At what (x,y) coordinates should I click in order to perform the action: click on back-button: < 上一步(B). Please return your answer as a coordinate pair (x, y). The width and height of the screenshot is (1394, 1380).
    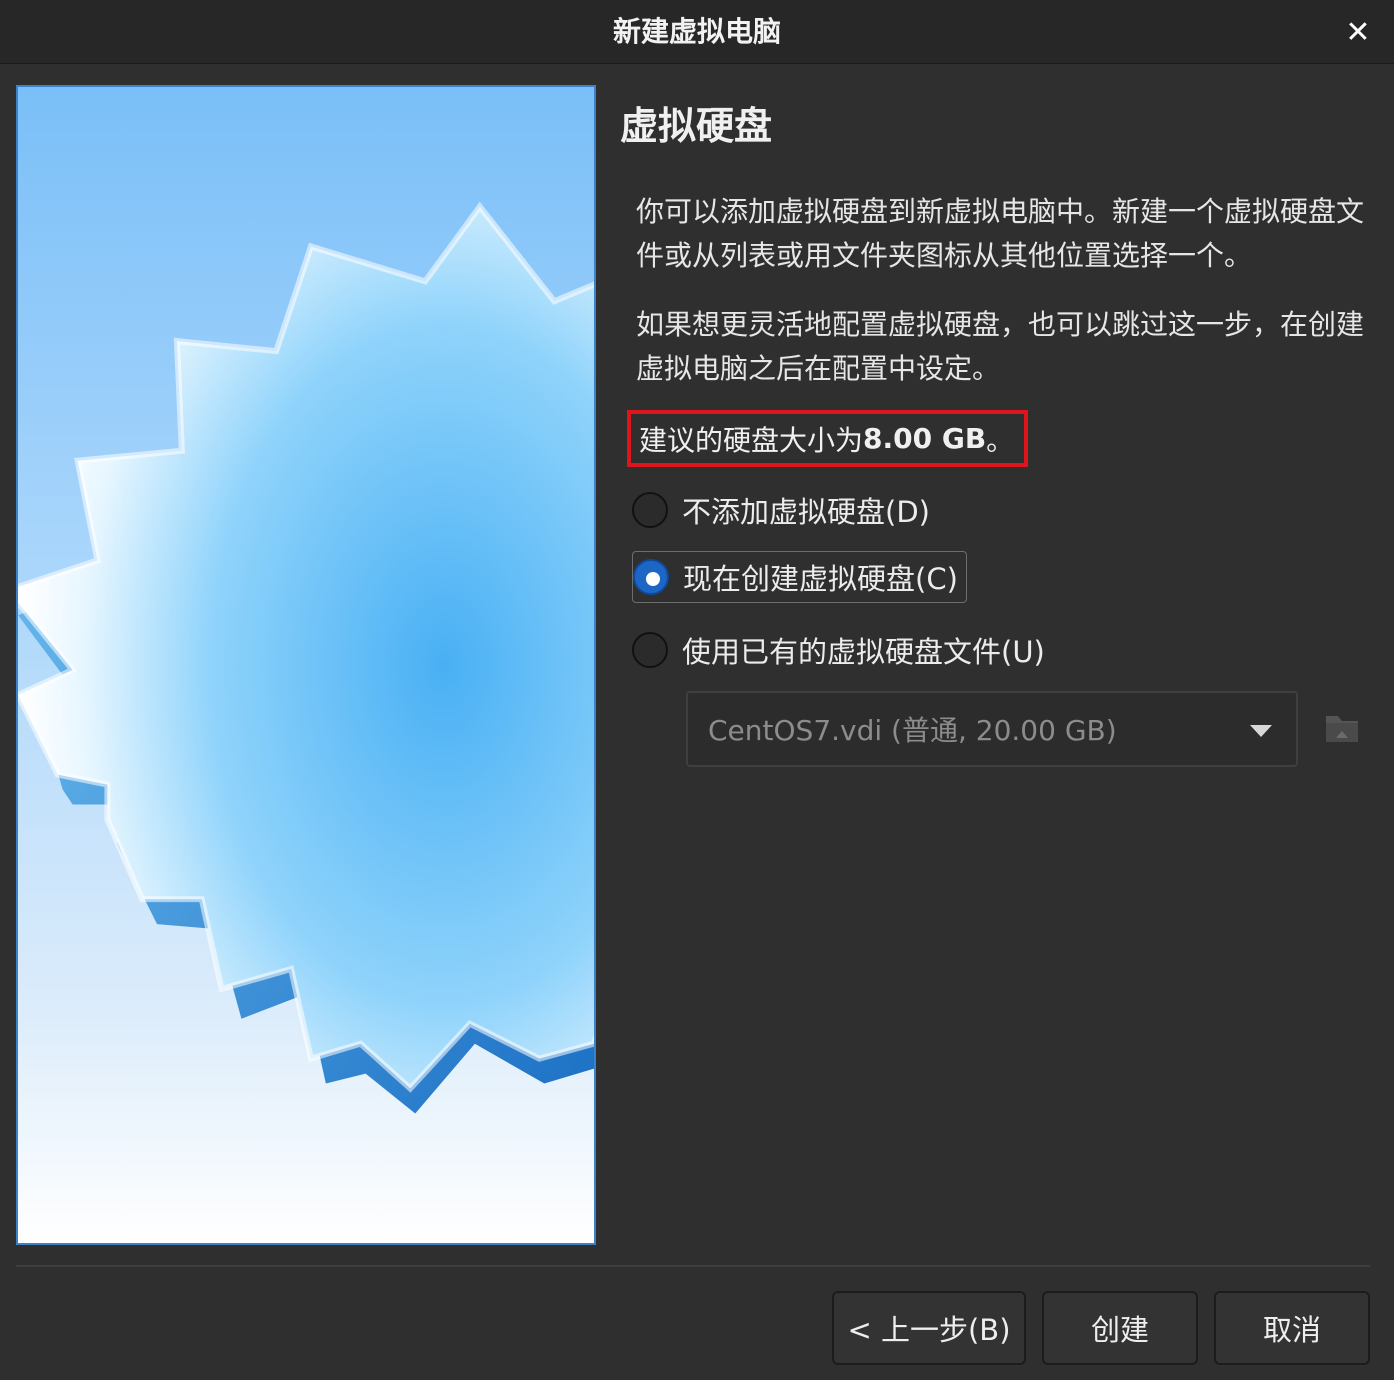
    Looking at the image, I should click on (929, 1328).